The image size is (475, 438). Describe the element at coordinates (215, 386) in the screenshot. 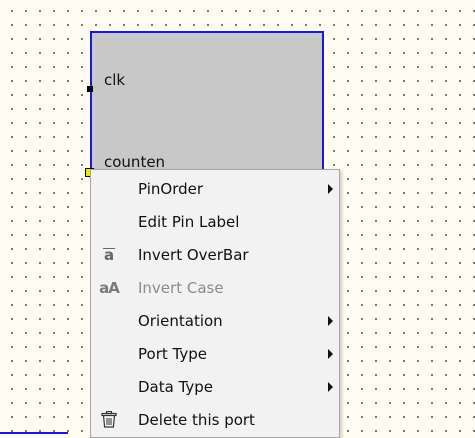

I see `menu-item-data-type: Data Type` at that location.